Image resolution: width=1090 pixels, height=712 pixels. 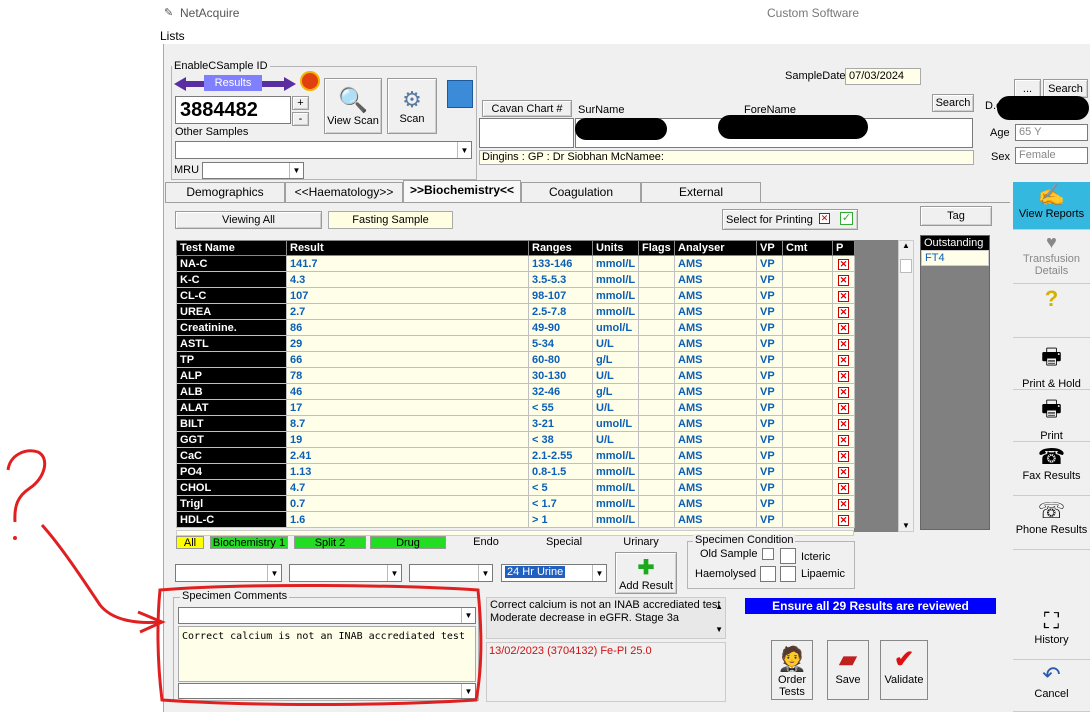 I want to click on annotation-outline, so click(x=319, y=644).